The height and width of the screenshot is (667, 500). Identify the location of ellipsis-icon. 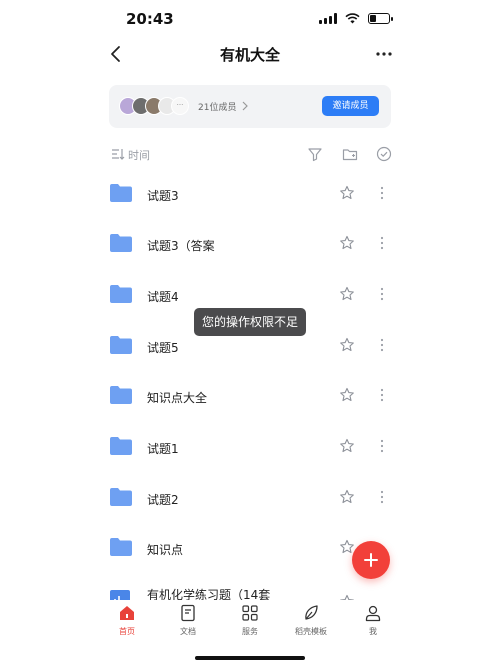
(384, 54).